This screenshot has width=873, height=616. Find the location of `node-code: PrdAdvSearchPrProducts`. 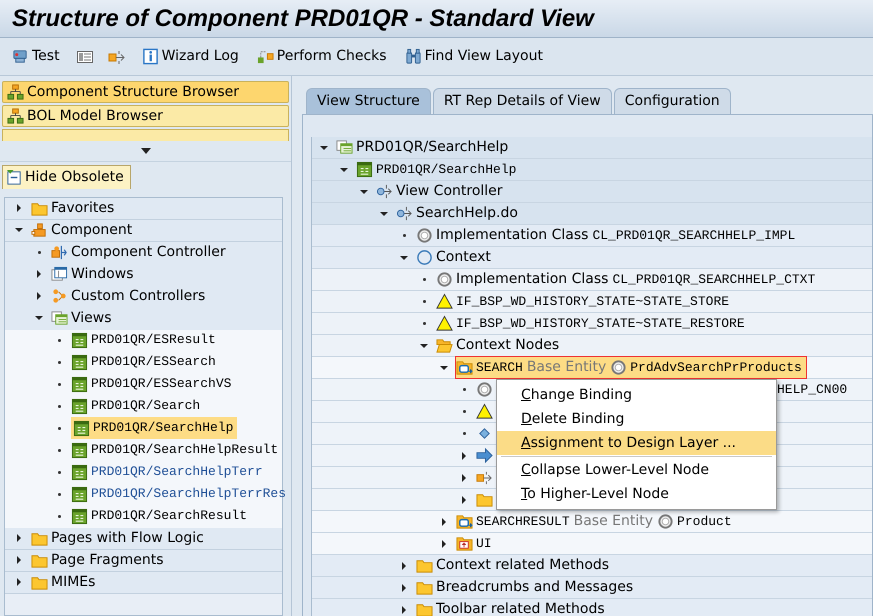

node-code: PrdAdvSearchPrProducts is located at coordinates (716, 367).